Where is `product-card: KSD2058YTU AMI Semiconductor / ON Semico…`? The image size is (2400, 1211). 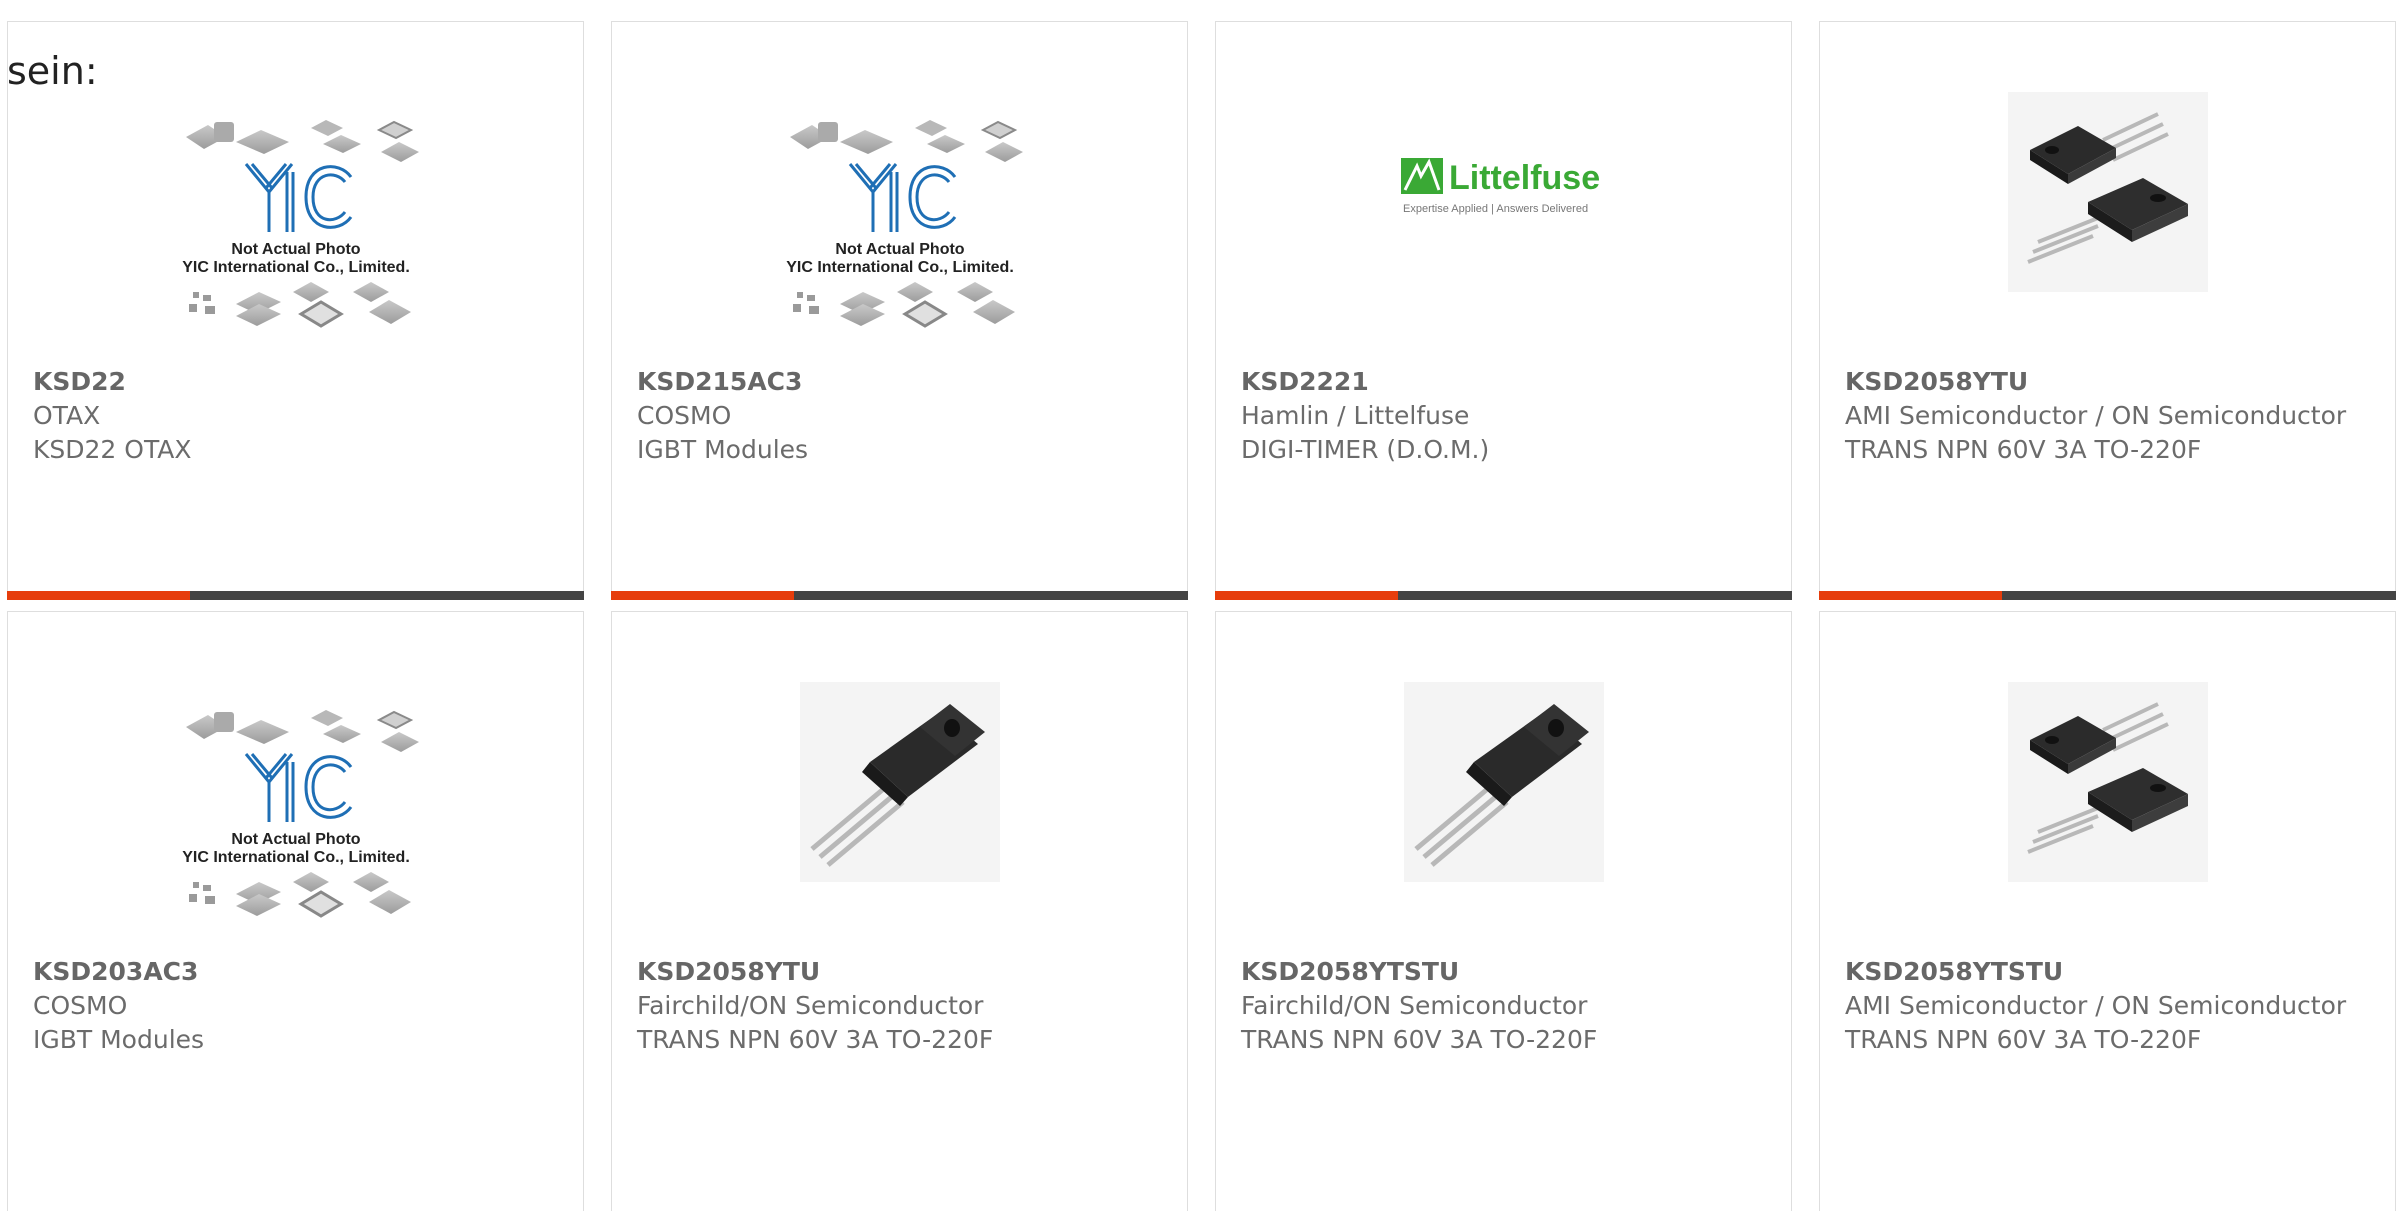
product-card: KSD2058YTU AMI Semiconductor / ON Semico… is located at coordinates (2107, 310).